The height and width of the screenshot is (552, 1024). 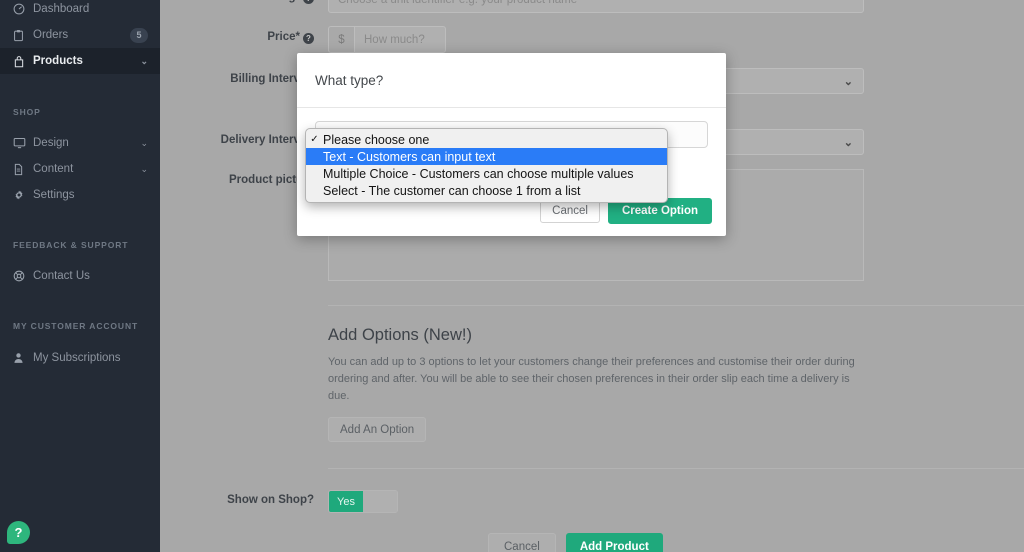 I want to click on document-icon, so click(x=21, y=169).